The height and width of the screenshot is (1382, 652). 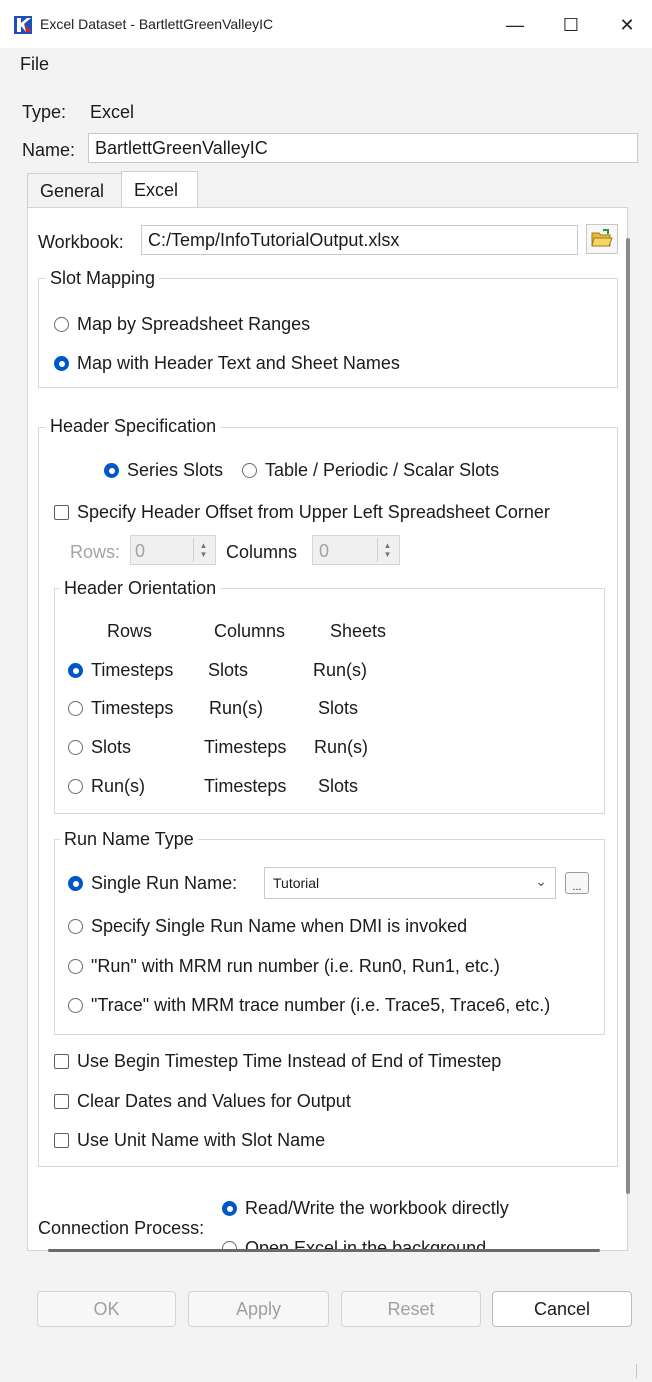 I want to click on type-label: Type:, so click(x=44, y=112).